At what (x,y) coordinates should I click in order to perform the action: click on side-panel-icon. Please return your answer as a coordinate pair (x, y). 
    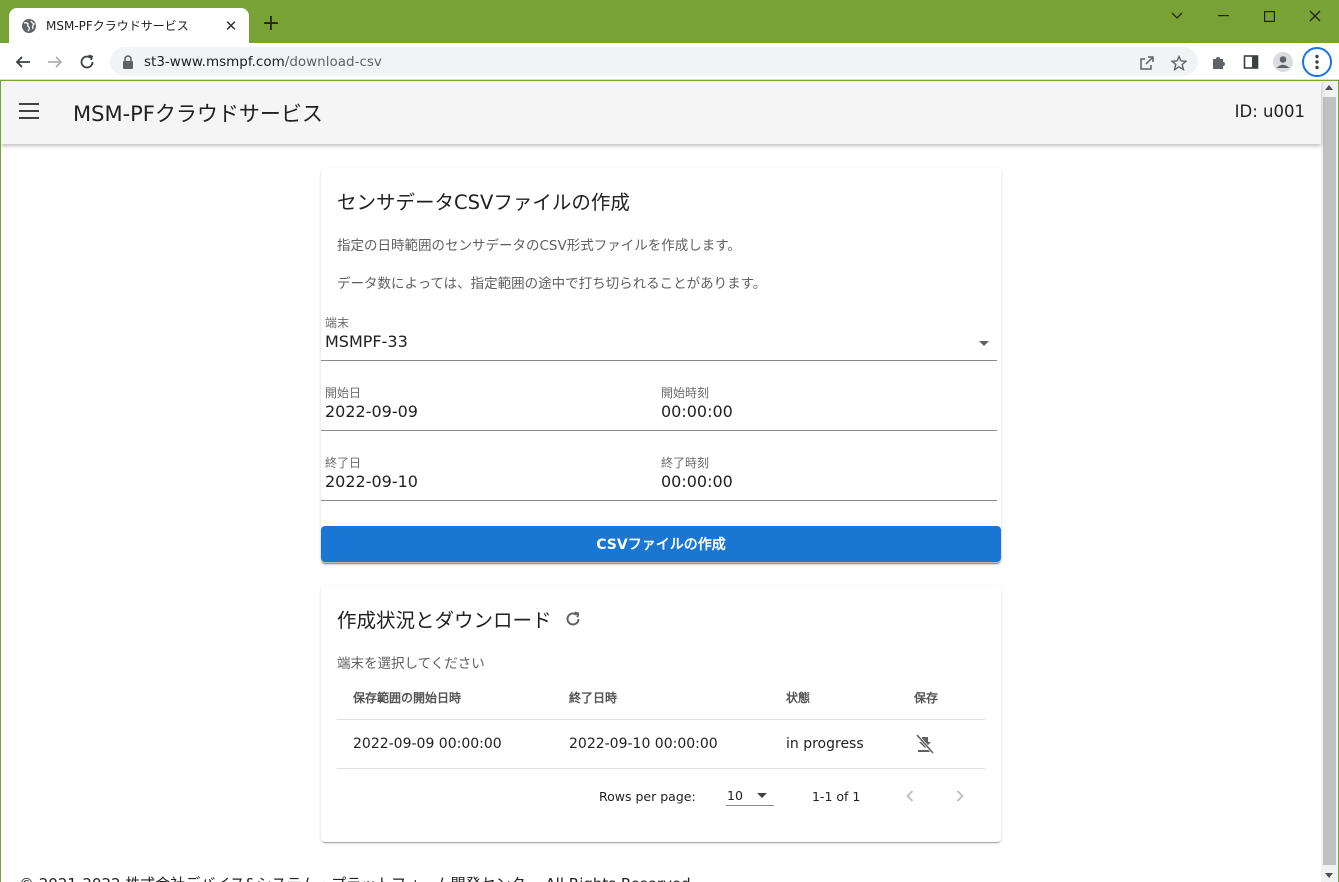
    Looking at the image, I should click on (1251, 62).